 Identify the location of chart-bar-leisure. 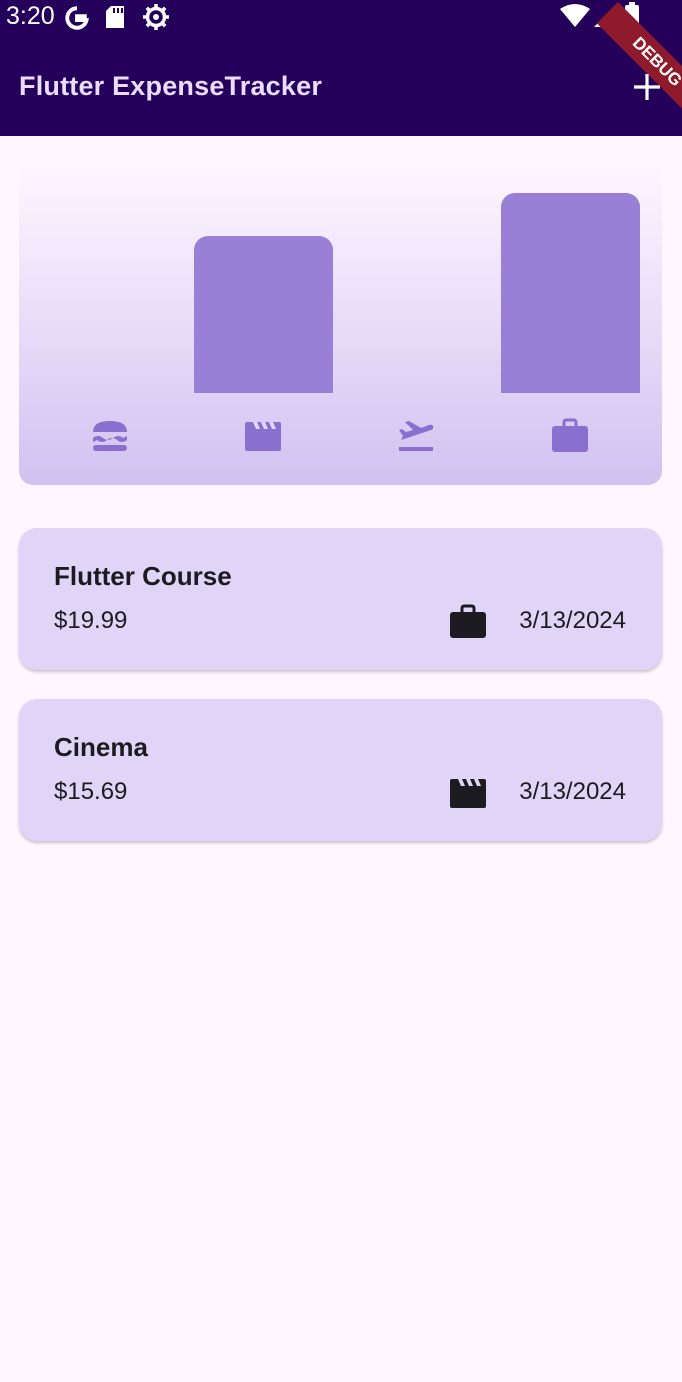
(263, 314).